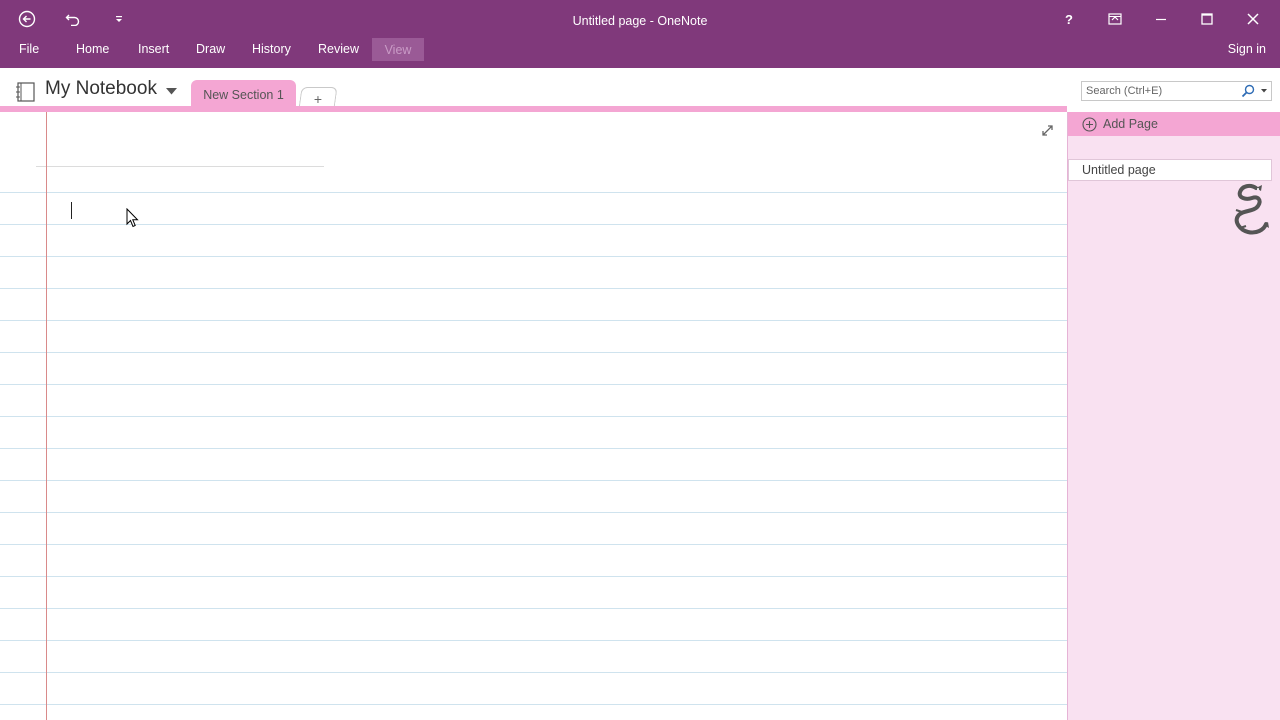  I want to click on undo-icon, so click(72, 20).